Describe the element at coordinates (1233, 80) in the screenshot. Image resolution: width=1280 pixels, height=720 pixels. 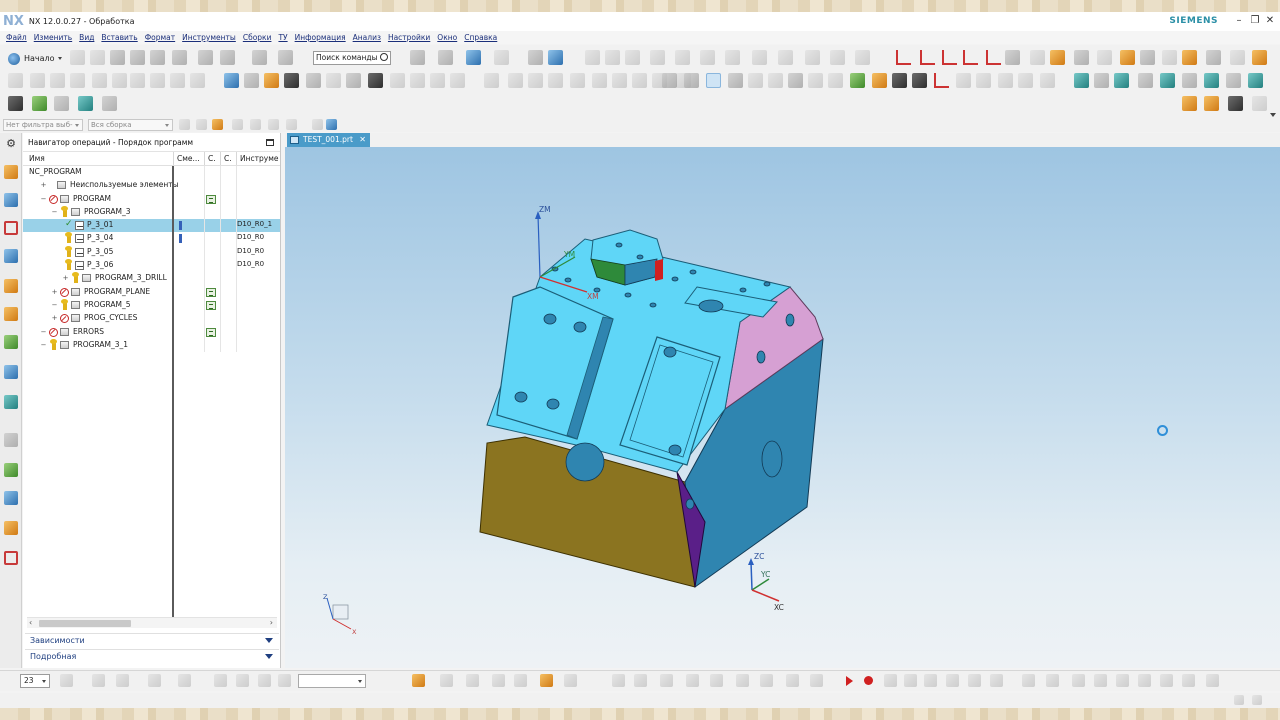
I see `analysis-tool-7-icon` at that location.